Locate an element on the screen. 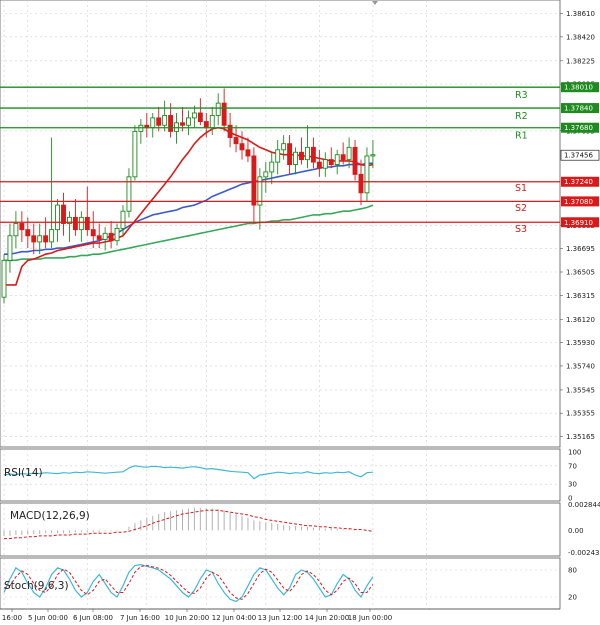 Image resolution: width=600 pixels, height=625 pixels. time-tick-label: 12 Jun 04:00 is located at coordinates (234, 618).